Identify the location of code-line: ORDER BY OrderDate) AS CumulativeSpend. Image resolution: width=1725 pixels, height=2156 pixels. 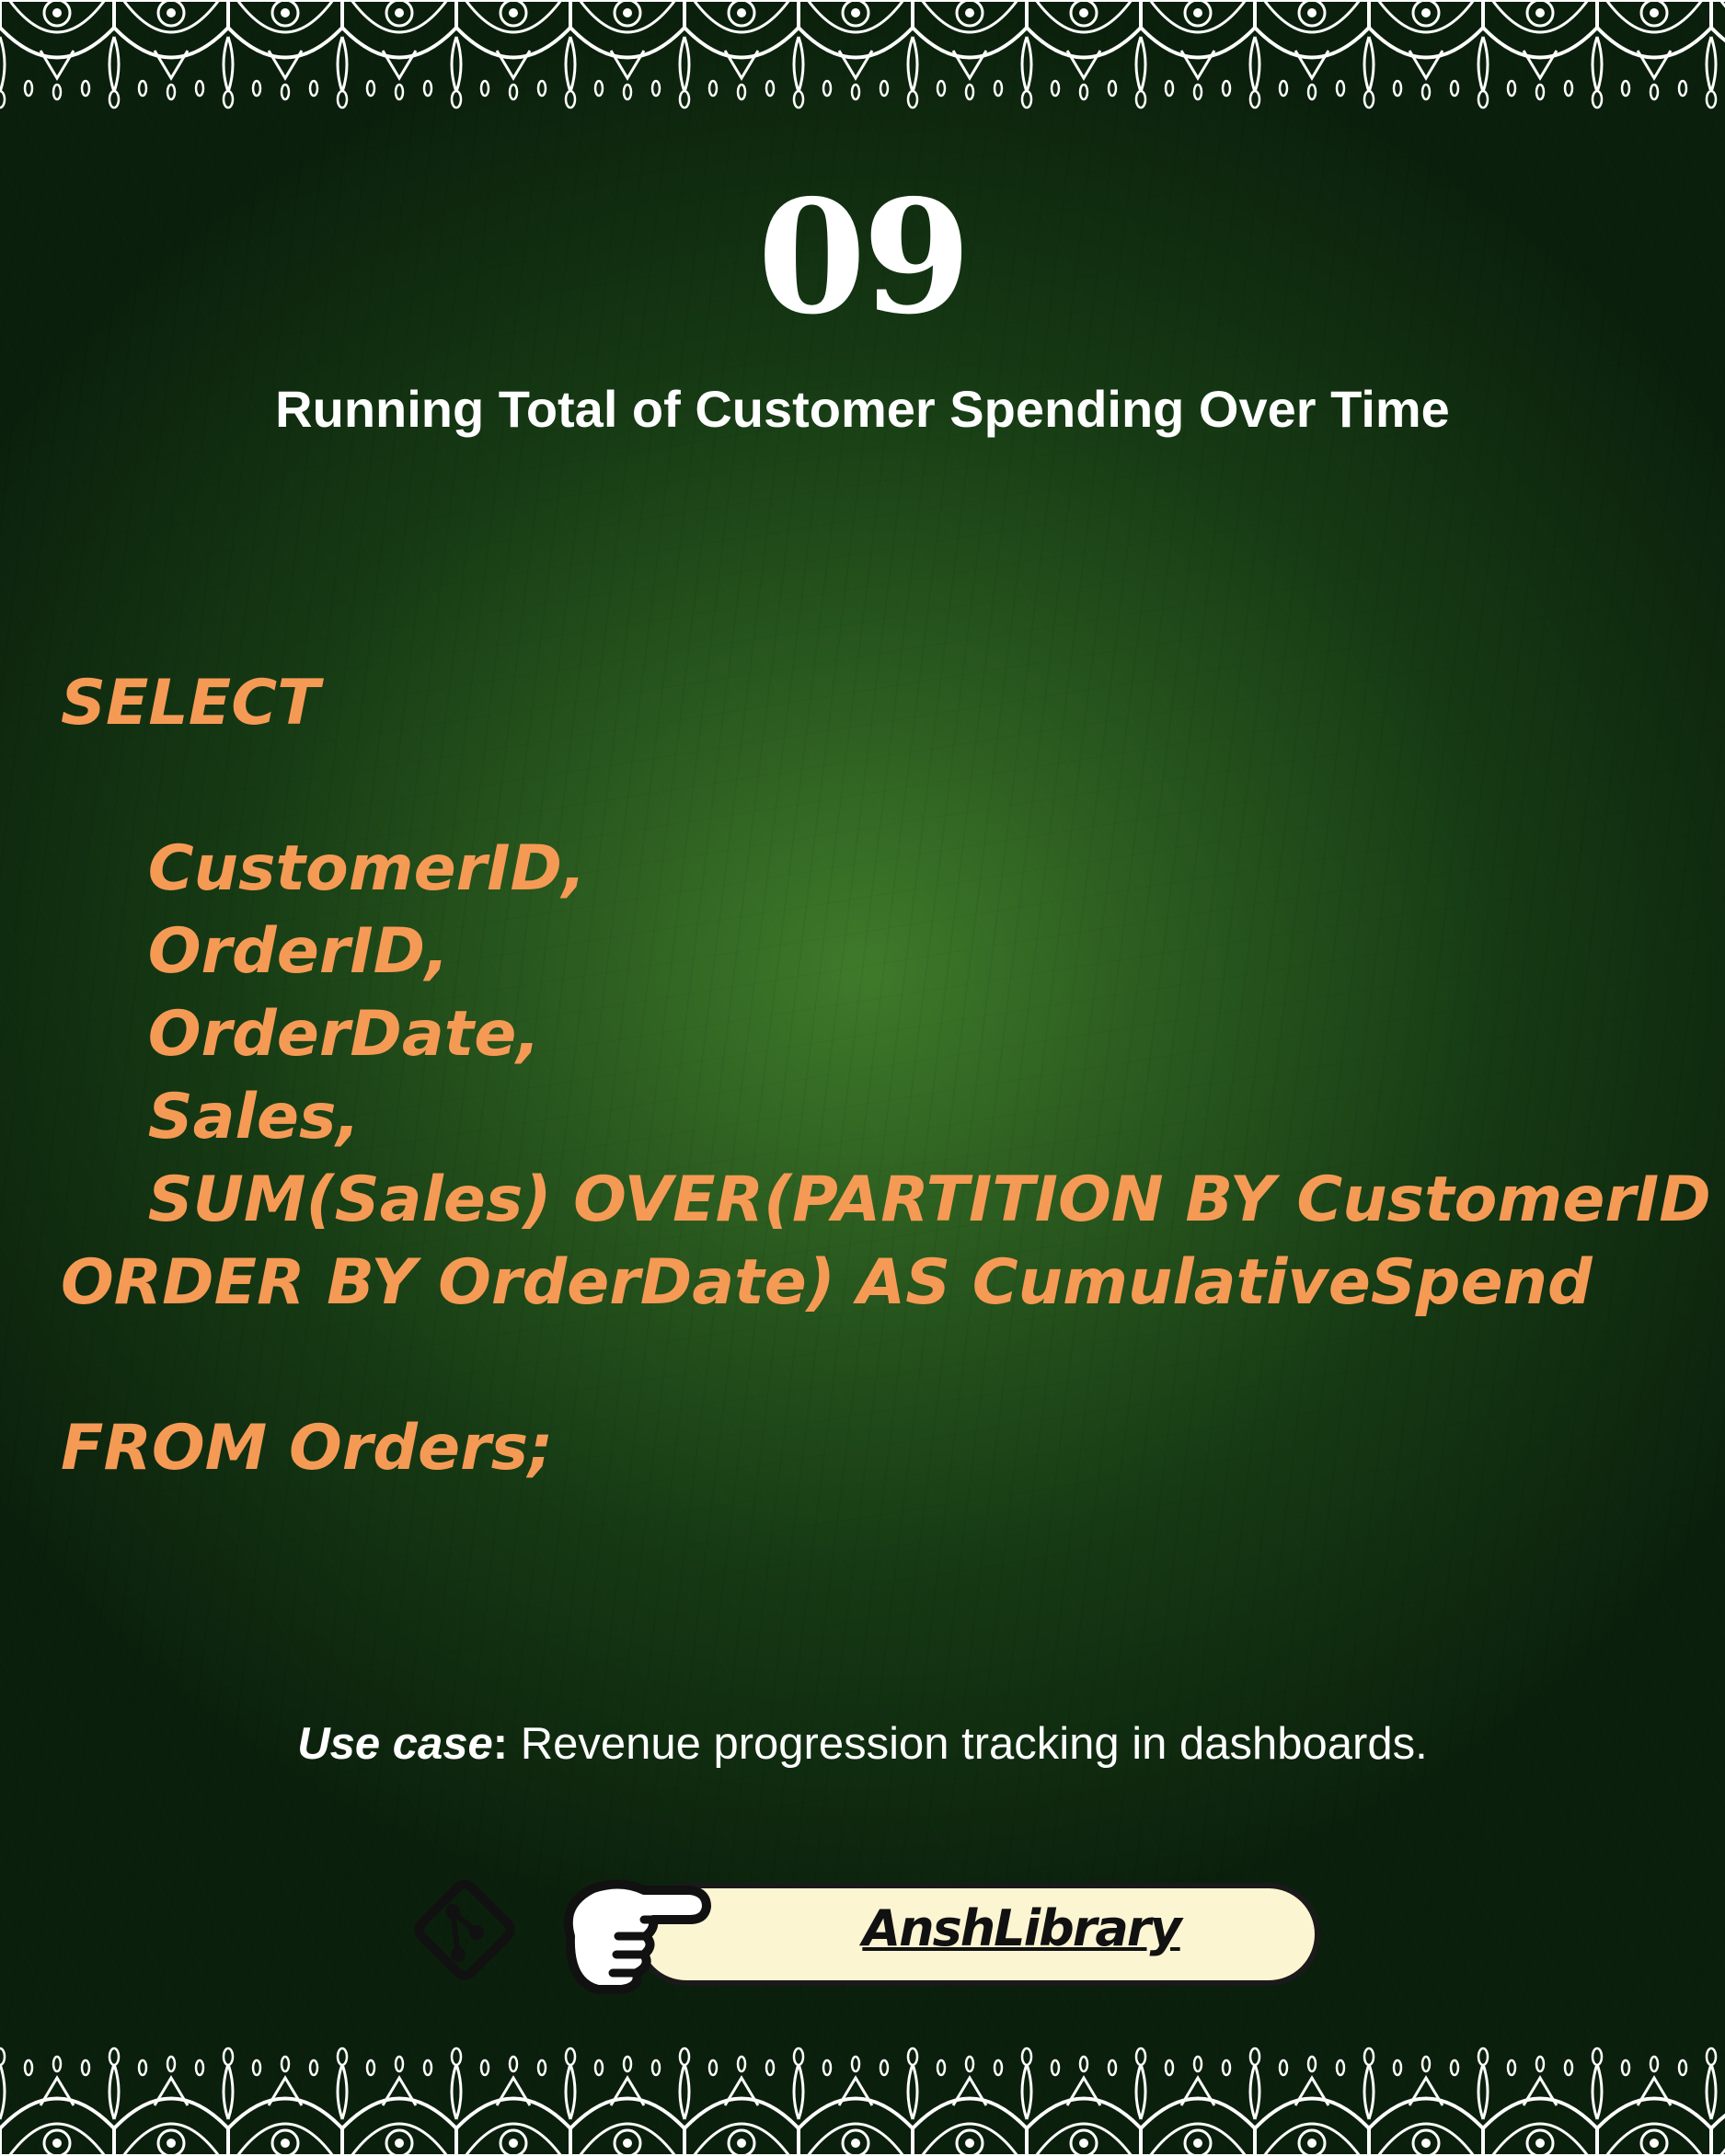
(827, 1282).